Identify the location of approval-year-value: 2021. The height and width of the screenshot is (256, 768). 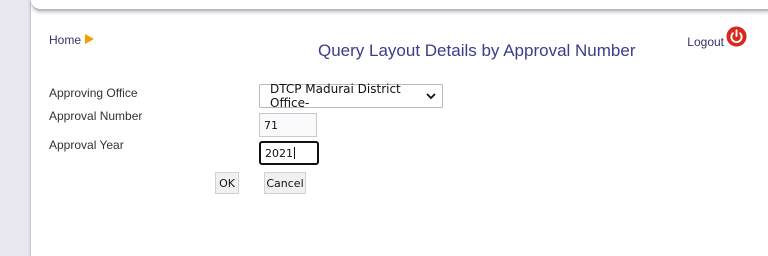
(279, 153).